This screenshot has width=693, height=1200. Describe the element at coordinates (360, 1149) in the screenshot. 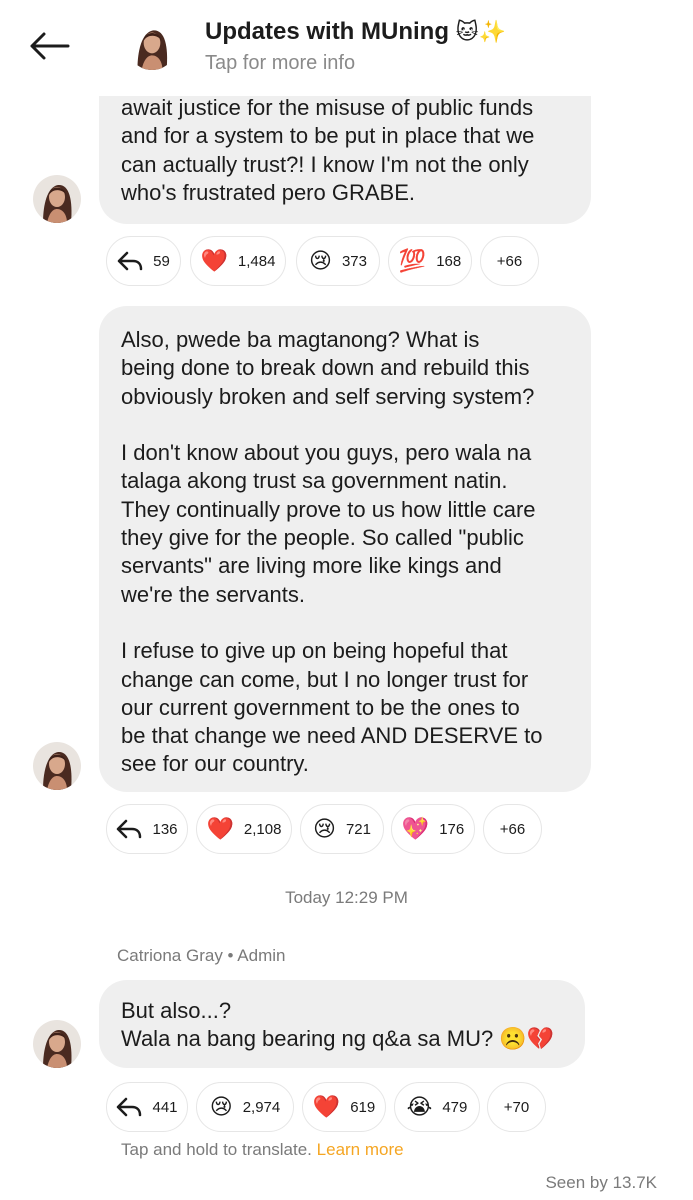

I see `learn-more-link: Learn more` at that location.